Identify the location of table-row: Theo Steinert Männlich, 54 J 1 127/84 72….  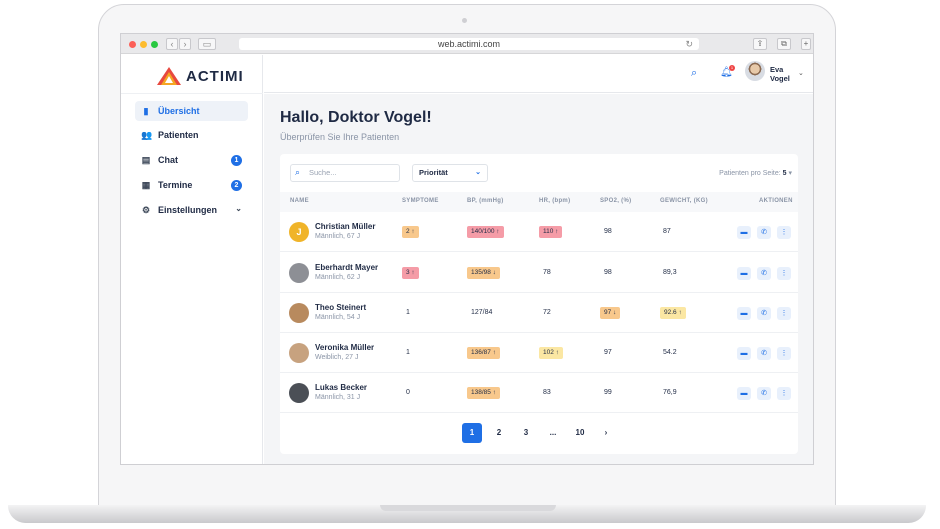
(539, 313).